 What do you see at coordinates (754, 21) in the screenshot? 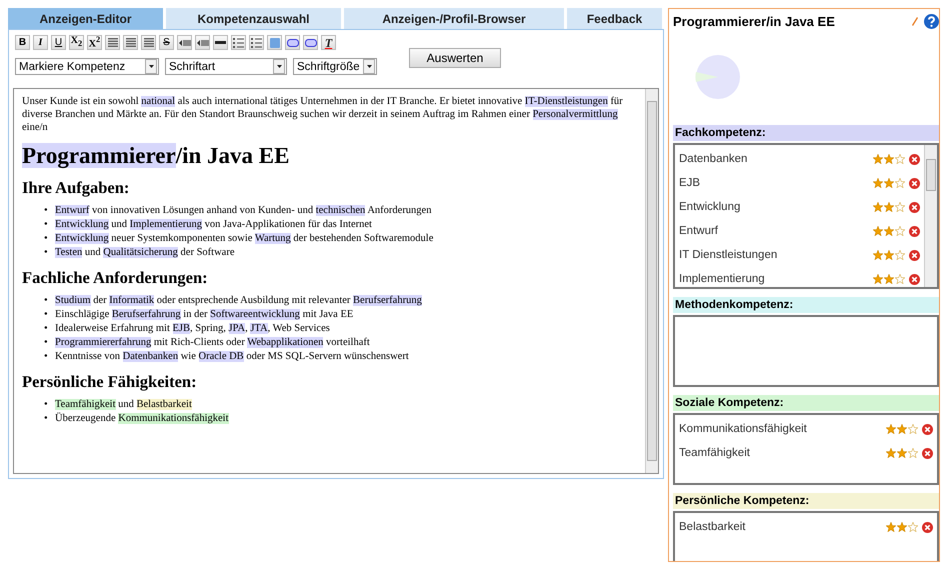
I see `profile-title: Programmierer/in Java EE` at bounding box center [754, 21].